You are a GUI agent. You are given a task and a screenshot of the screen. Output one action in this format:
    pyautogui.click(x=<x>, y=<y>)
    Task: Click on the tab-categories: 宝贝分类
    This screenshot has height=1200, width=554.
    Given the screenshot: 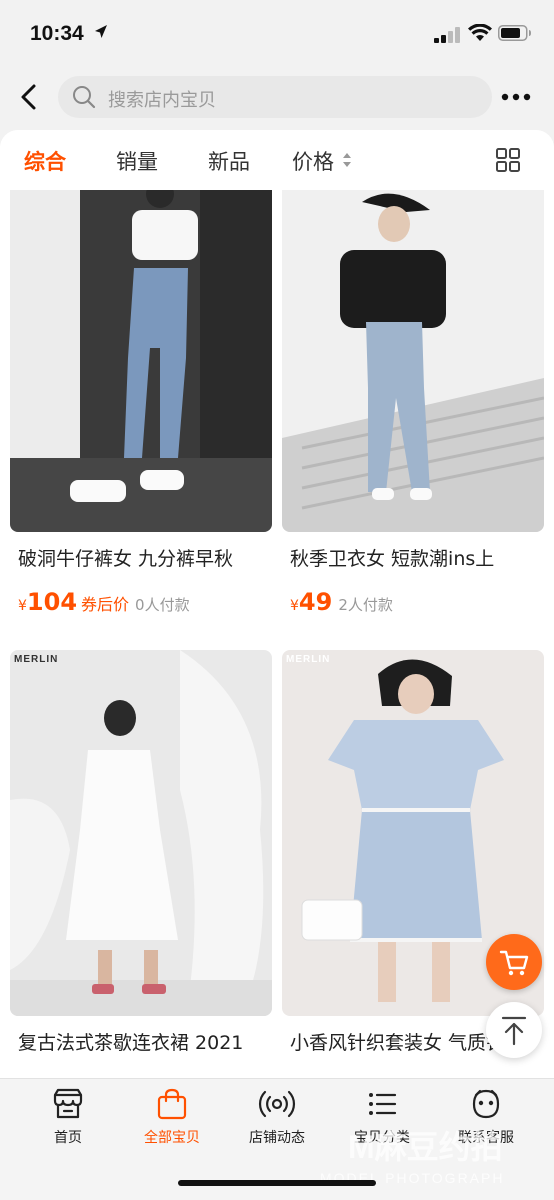 What is the action you would take?
    pyautogui.click(x=382, y=1122)
    